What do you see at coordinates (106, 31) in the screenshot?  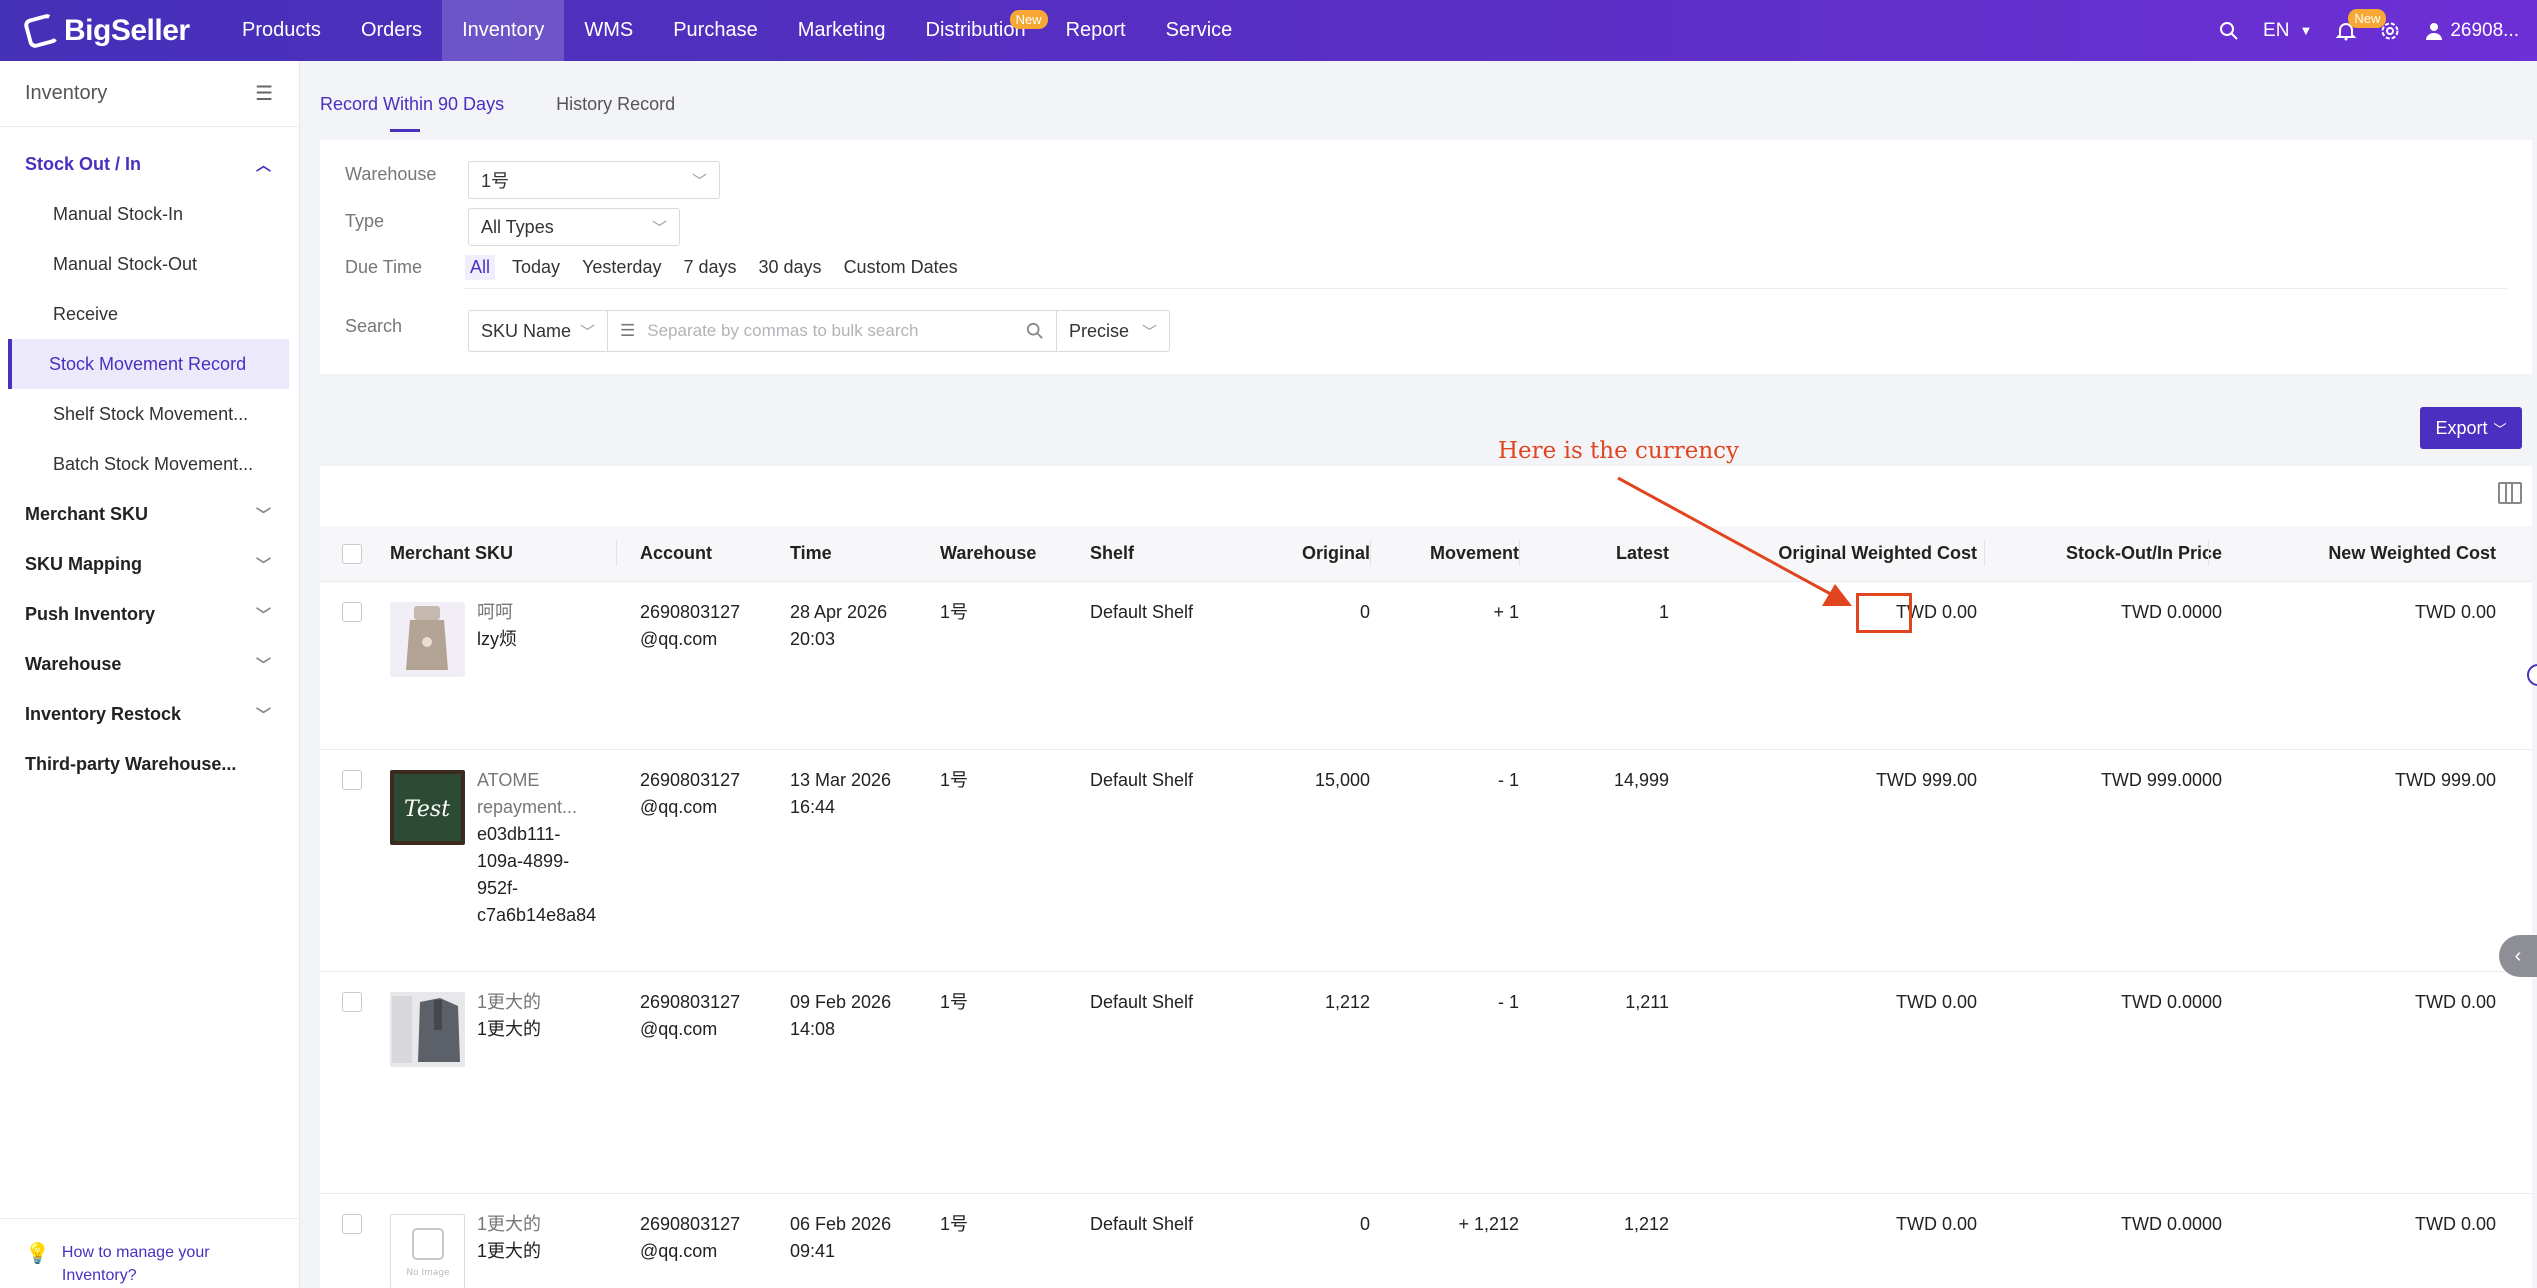 I see `bigseller-logo: BigSeller` at bounding box center [106, 31].